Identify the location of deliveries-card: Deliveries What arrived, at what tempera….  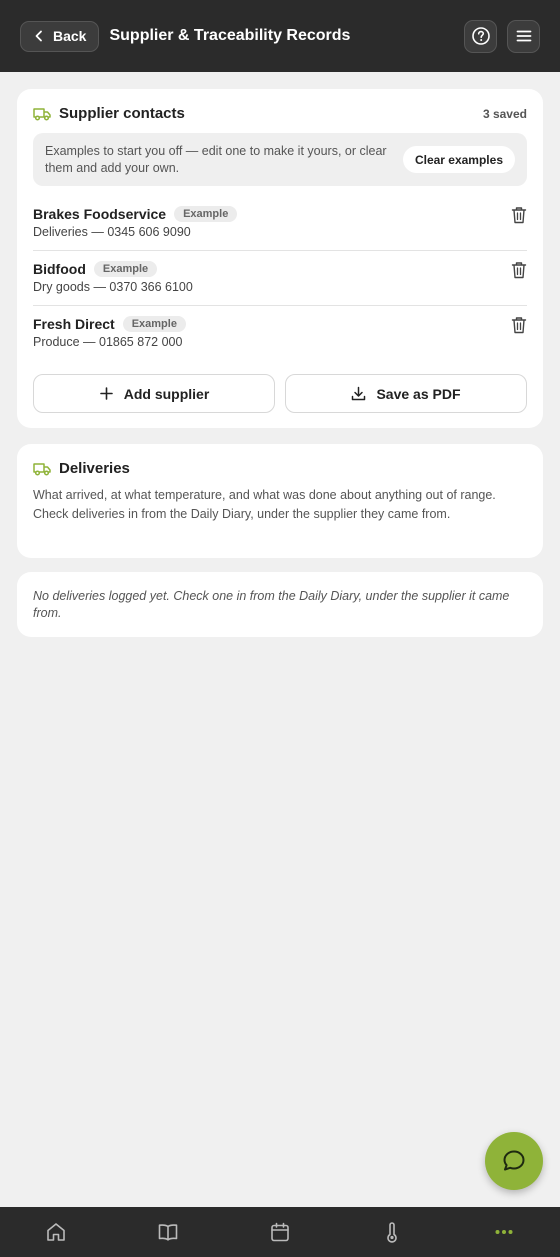
(280, 501).